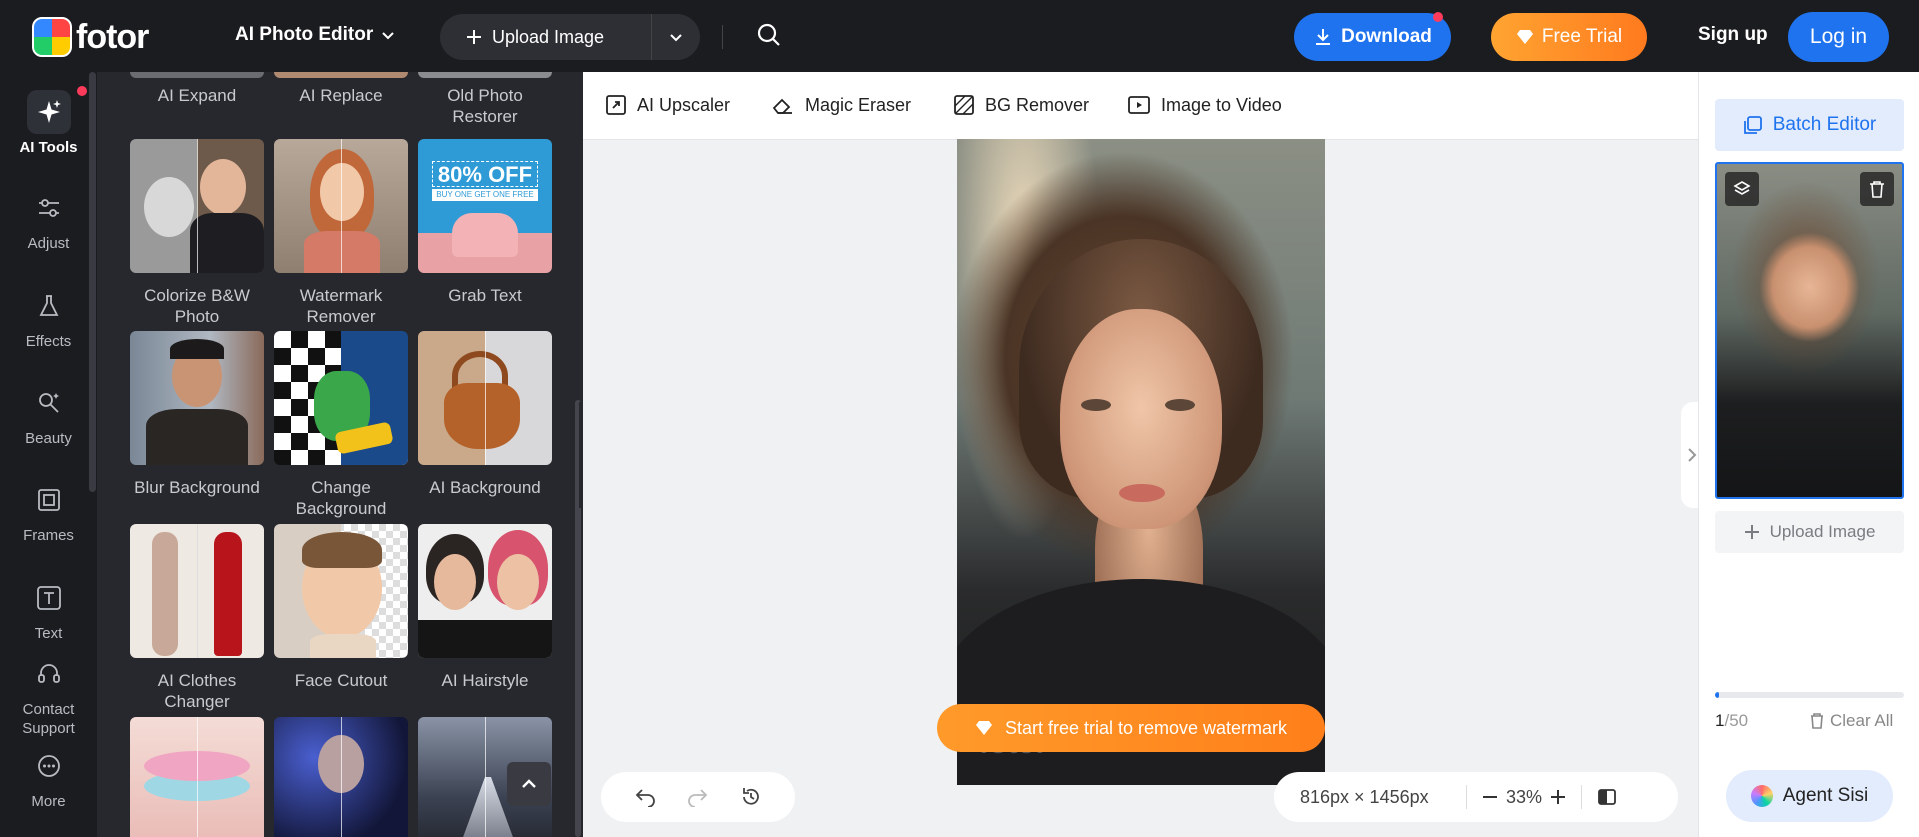 The height and width of the screenshot is (837, 1919). I want to click on tool-tile-colorize: Colorize B&W Photo, so click(197, 233).